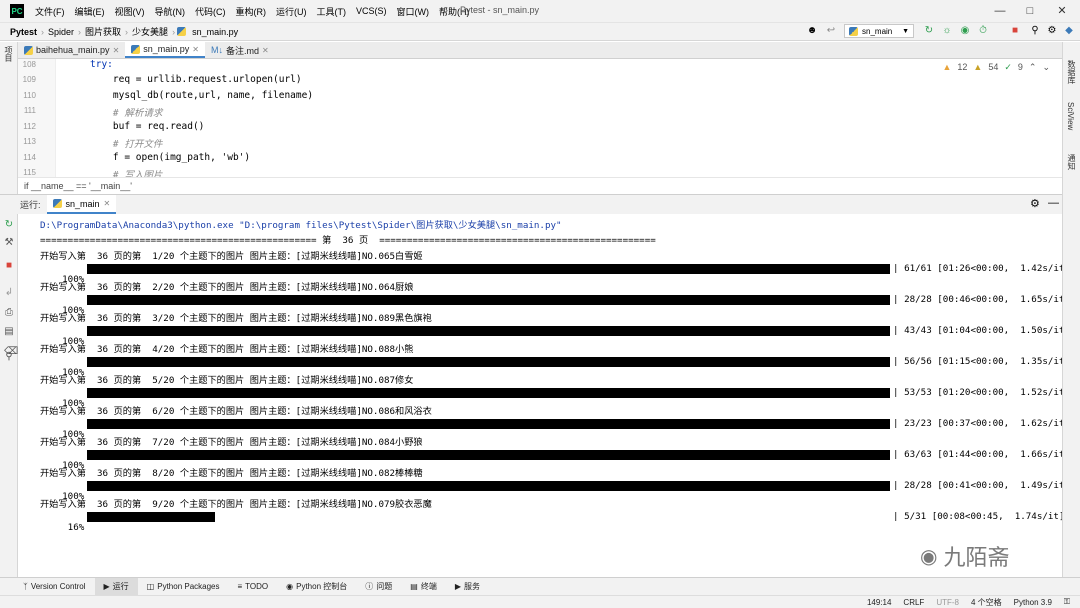 The height and width of the screenshot is (608, 1080). I want to click on progress-line: 100% | 28/28 [00:41<00:00, 1.49s/it], so click(551, 491).